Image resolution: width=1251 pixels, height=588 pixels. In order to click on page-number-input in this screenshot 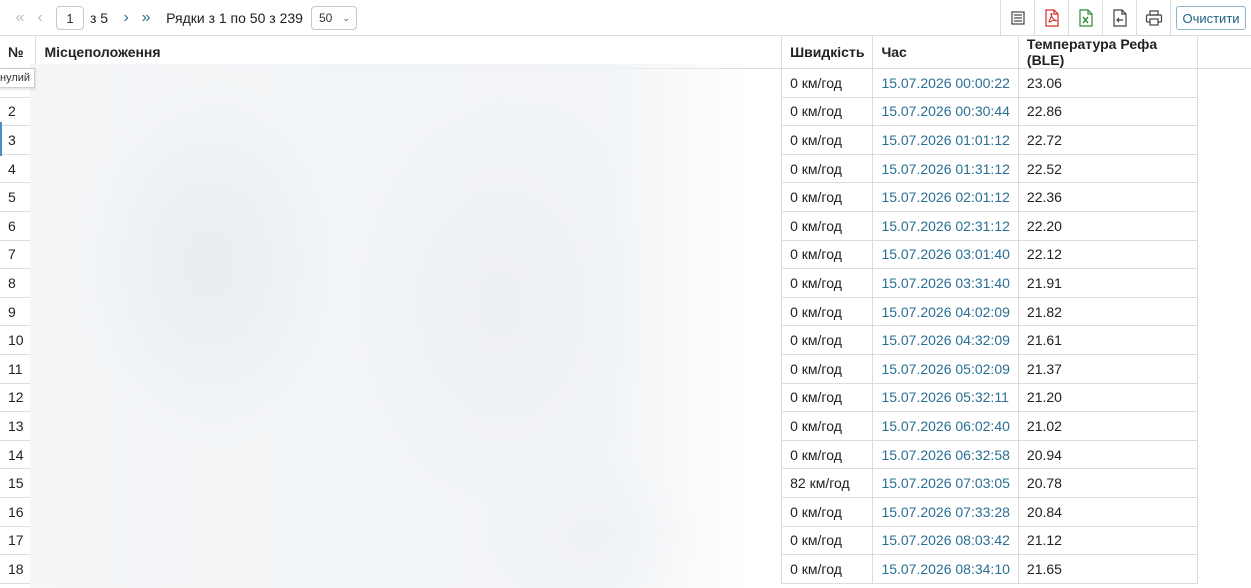, I will do `click(70, 18)`.